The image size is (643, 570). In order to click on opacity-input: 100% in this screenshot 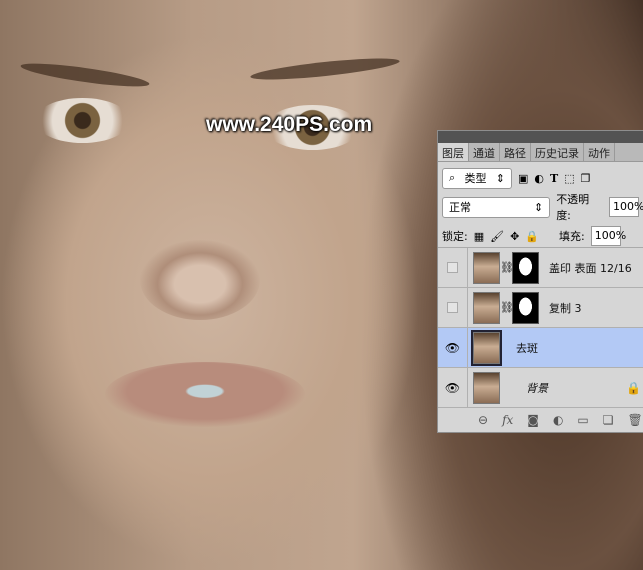, I will do `click(626, 207)`.